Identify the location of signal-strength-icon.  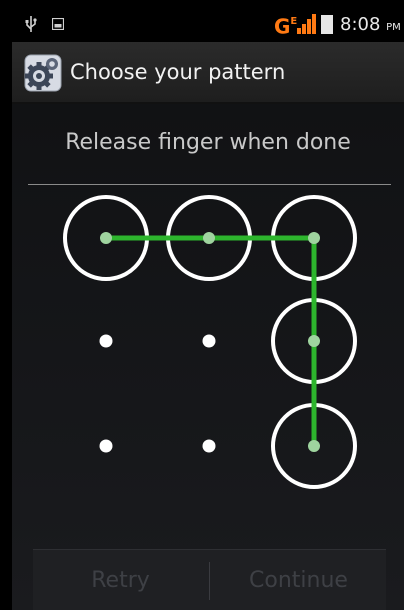
(306, 24).